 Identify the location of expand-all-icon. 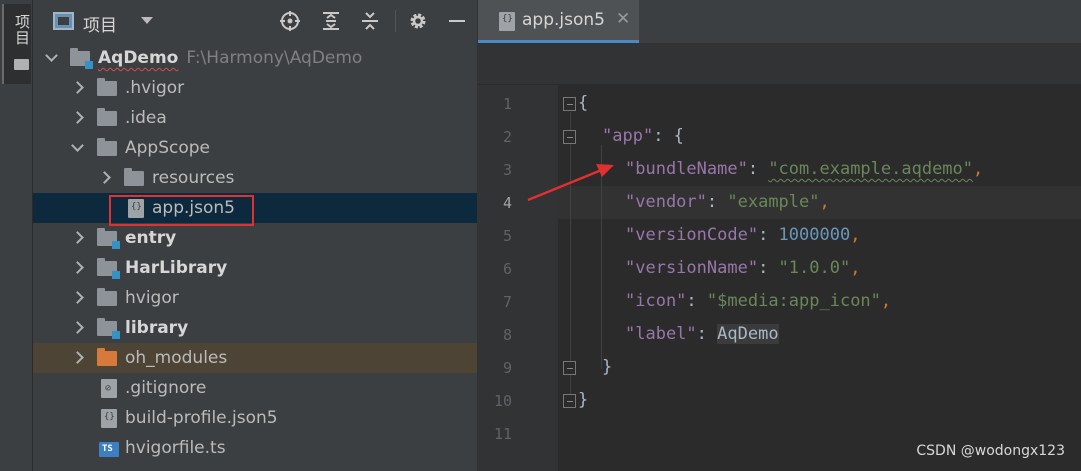
(331, 21).